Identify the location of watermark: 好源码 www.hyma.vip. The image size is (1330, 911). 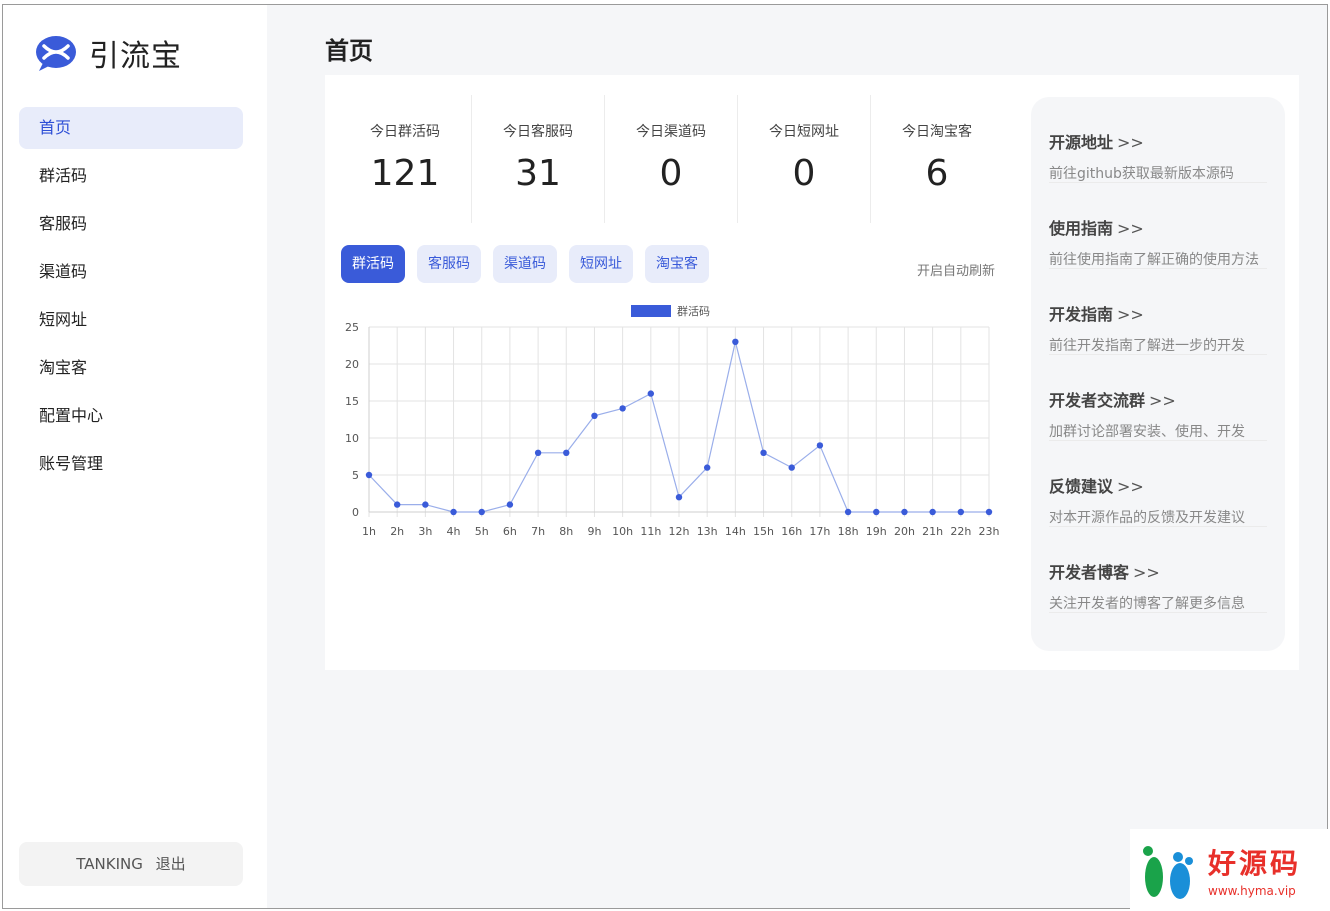
(1230, 870).